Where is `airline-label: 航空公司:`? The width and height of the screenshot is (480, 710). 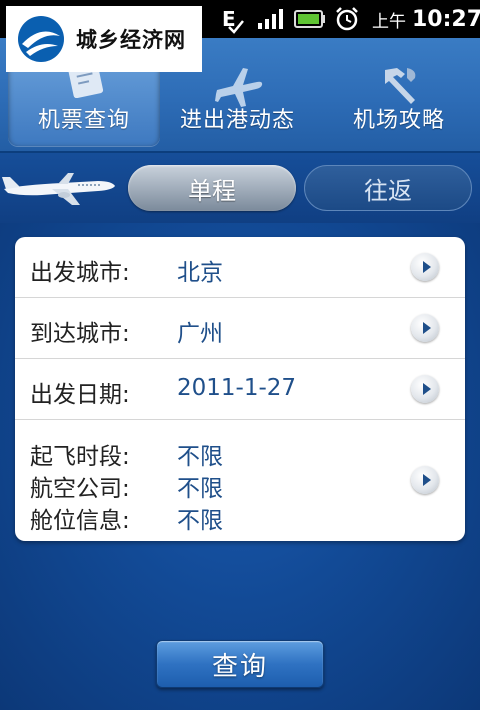
airline-label: 航空公司: is located at coordinates (80, 489).